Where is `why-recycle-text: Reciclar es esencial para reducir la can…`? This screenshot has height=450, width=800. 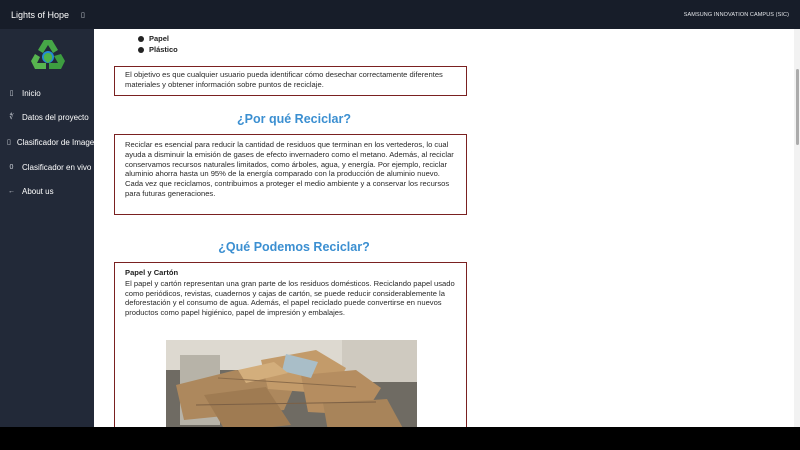 why-recycle-text: Reciclar es esencial para reducir la can… is located at coordinates (289, 169).